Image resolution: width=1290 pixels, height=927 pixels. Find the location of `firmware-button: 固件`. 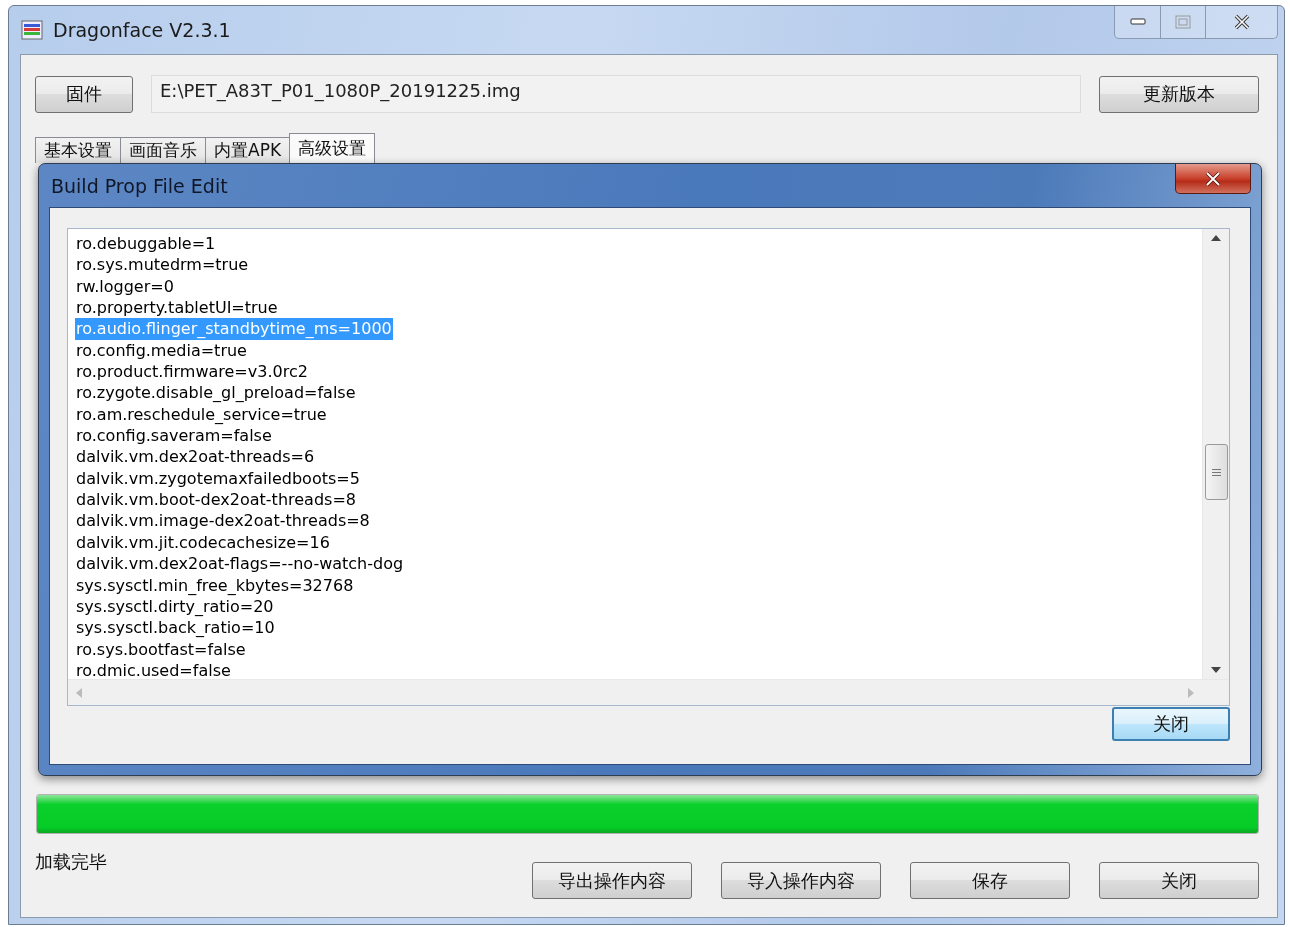

firmware-button: 固件 is located at coordinates (84, 94).